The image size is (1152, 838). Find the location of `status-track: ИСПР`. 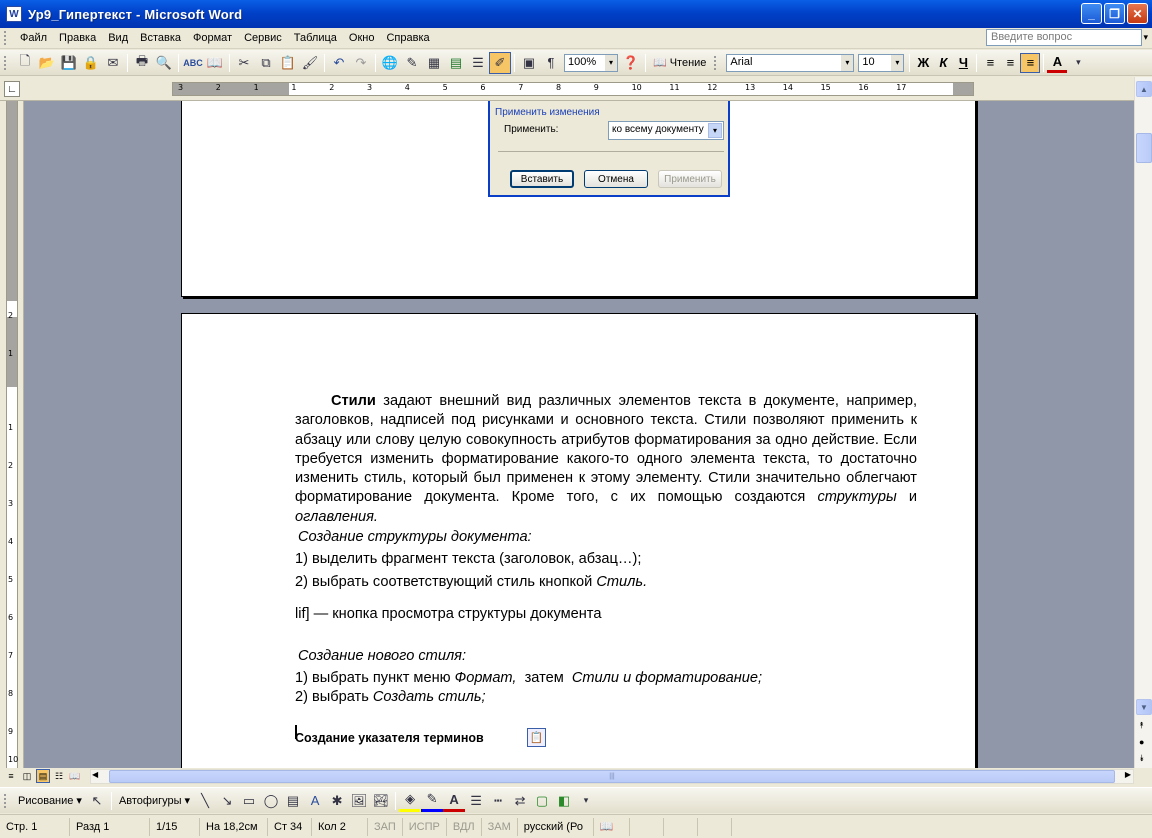

status-track: ИСПР is located at coordinates (425, 826).